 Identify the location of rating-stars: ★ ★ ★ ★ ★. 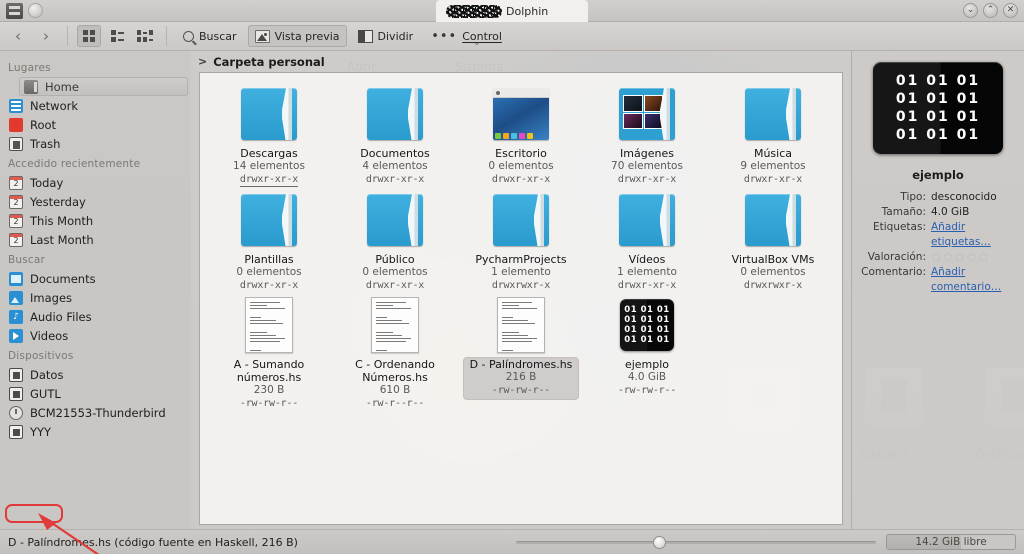
(960, 257).